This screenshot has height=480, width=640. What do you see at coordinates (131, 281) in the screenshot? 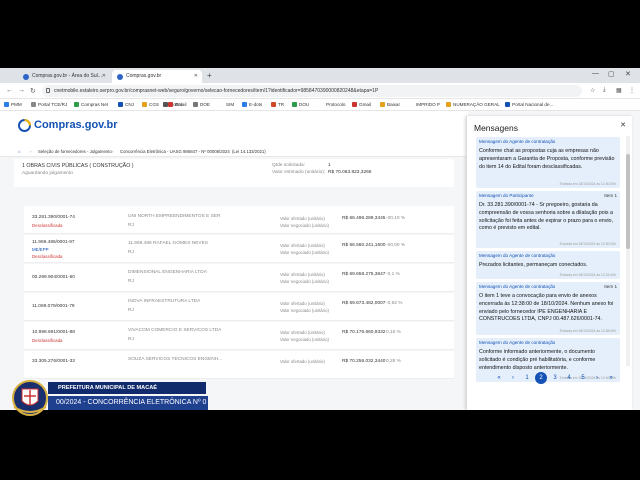
I see `supplier-uf: RJ` at bounding box center [131, 281].